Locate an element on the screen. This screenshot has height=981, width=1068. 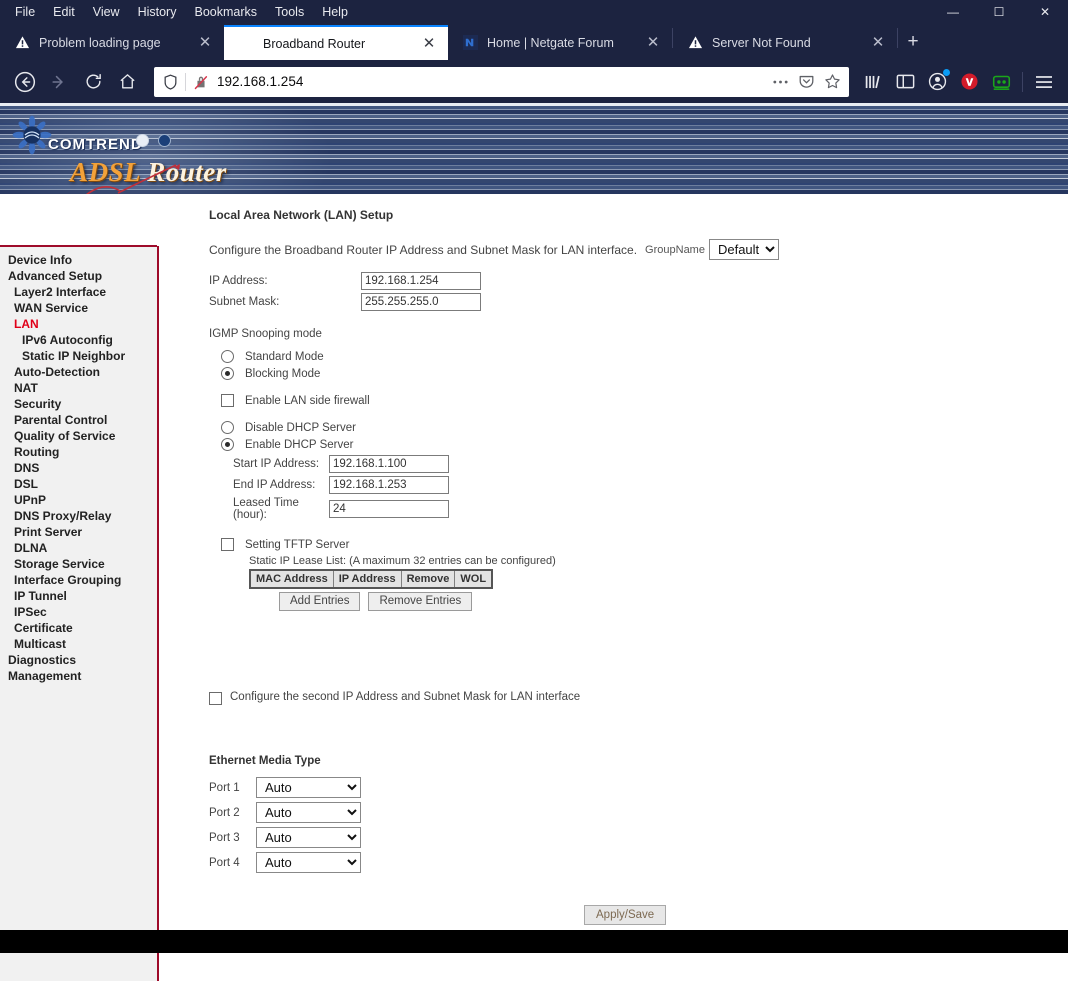
sidebar-item-nat: NAT is located at coordinates (78, 388).